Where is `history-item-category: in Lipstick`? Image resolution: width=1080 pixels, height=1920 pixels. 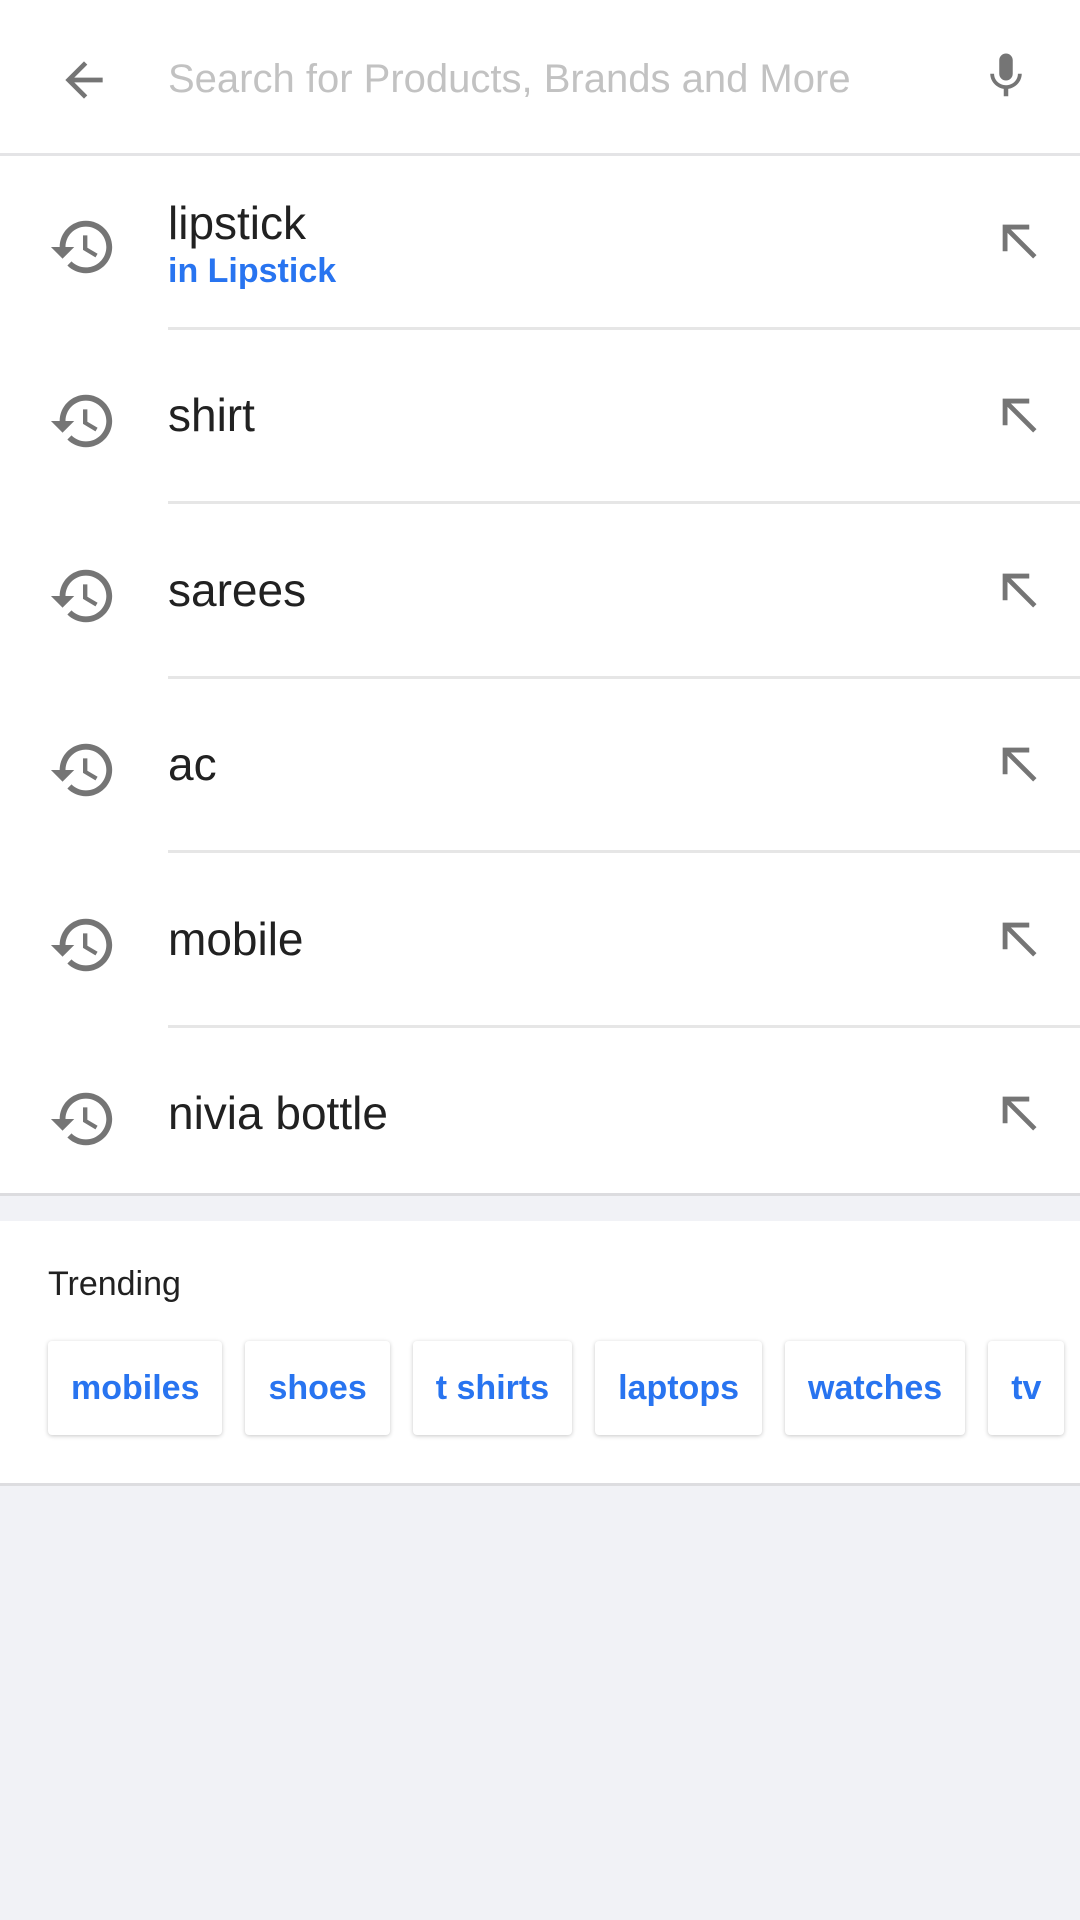
history-item-category: in Lipstick is located at coordinates (252, 271).